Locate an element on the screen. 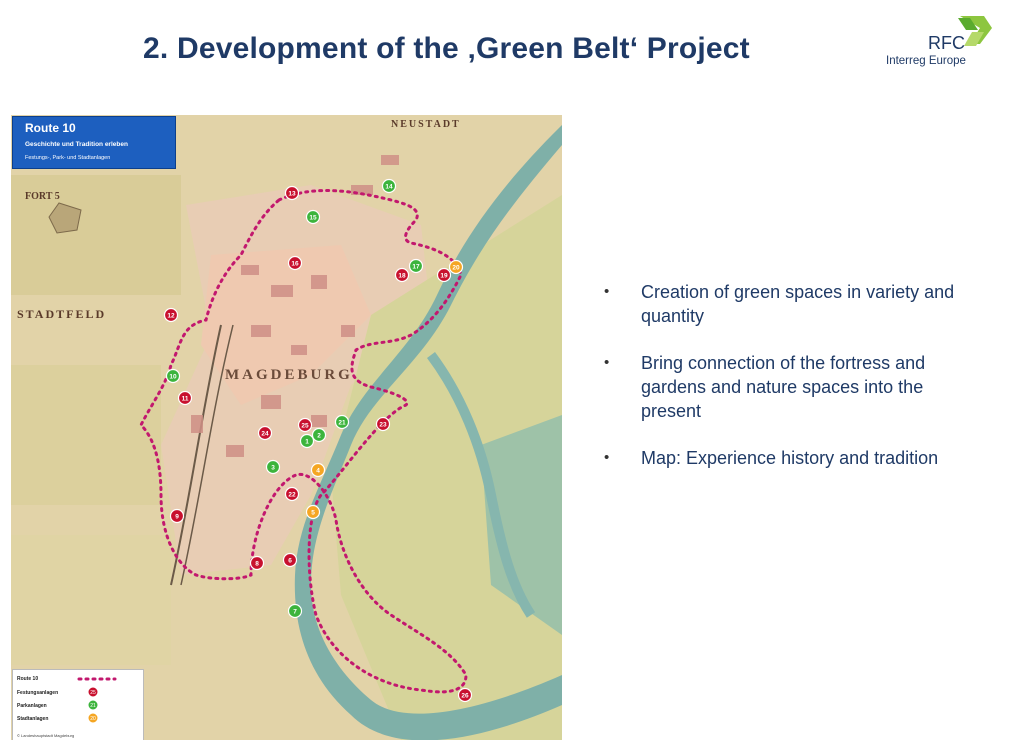 This screenshot has height=744, width=1012. map-marker-17: 17 is located at coordinates (416, 266).